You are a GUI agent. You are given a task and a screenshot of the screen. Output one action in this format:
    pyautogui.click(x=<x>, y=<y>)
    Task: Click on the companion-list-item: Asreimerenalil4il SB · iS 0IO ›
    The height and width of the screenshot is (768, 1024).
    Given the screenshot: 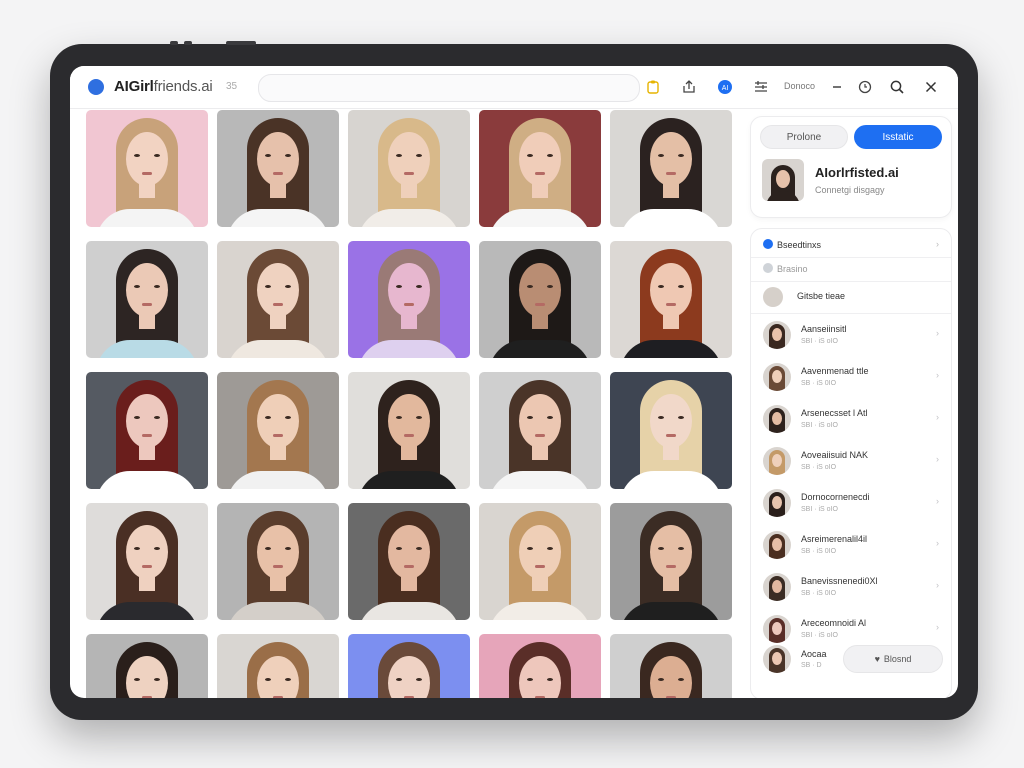 What is the action you would take?
    pyautogui.click(x=851, y=546)
    